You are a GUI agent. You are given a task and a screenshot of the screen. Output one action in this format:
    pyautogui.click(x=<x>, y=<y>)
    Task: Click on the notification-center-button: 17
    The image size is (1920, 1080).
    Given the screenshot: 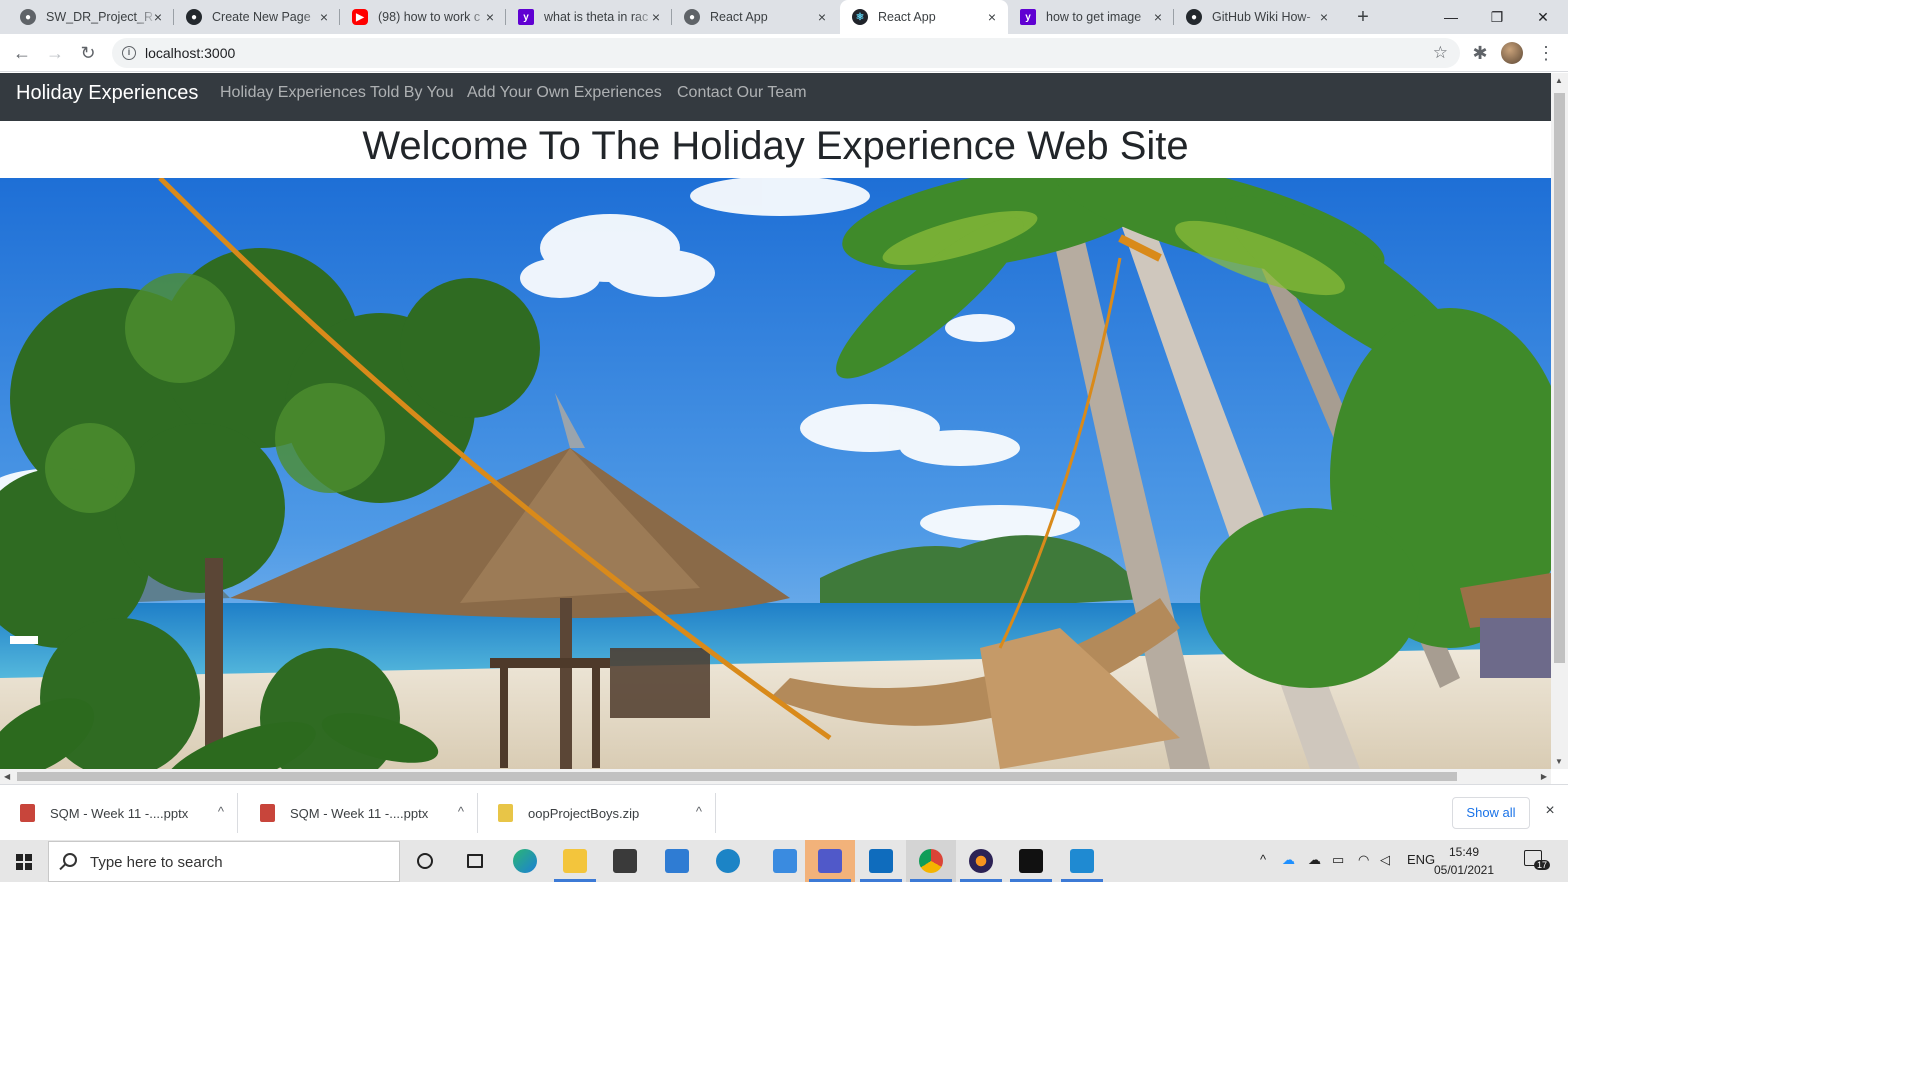 What is the action you would take?
    pyautogui.click(x=1535, y=861)
    